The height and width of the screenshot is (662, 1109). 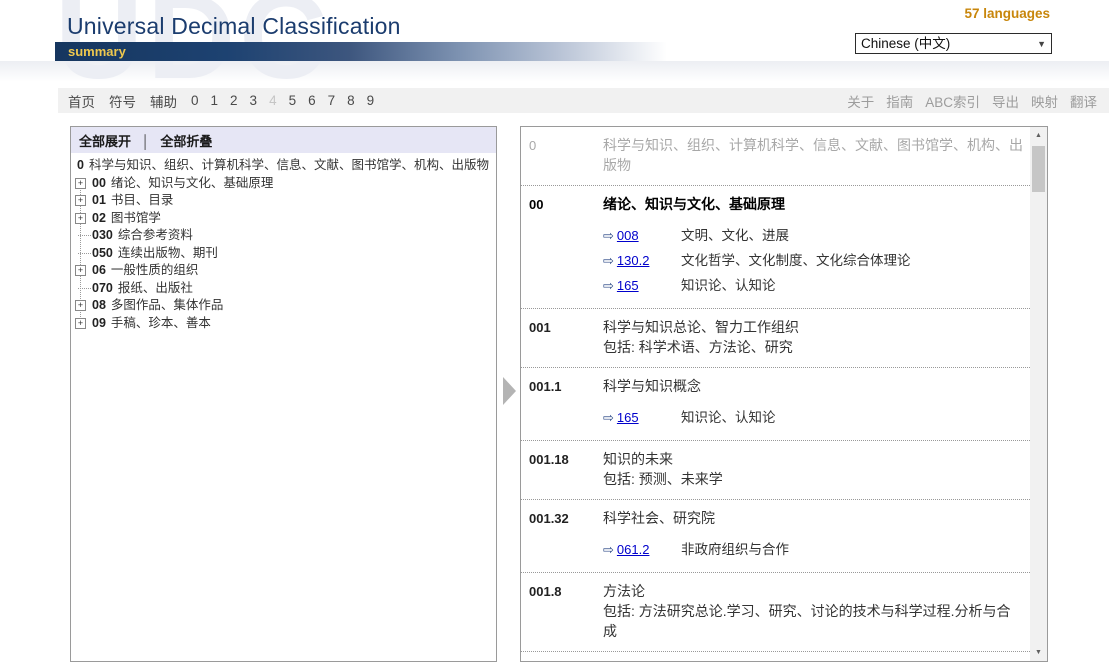 What do you see at coordinates (282, 201) in the screenshot?
I see `tree-item-01: +01 书目、目录` at bounding box center [282, 201].